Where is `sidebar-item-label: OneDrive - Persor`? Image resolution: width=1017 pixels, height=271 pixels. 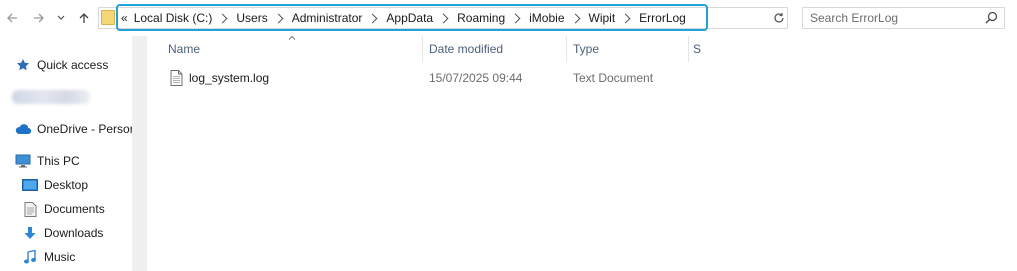
sidebar-item-label: OneDrive - Persor is located at coordinates (85, 129).